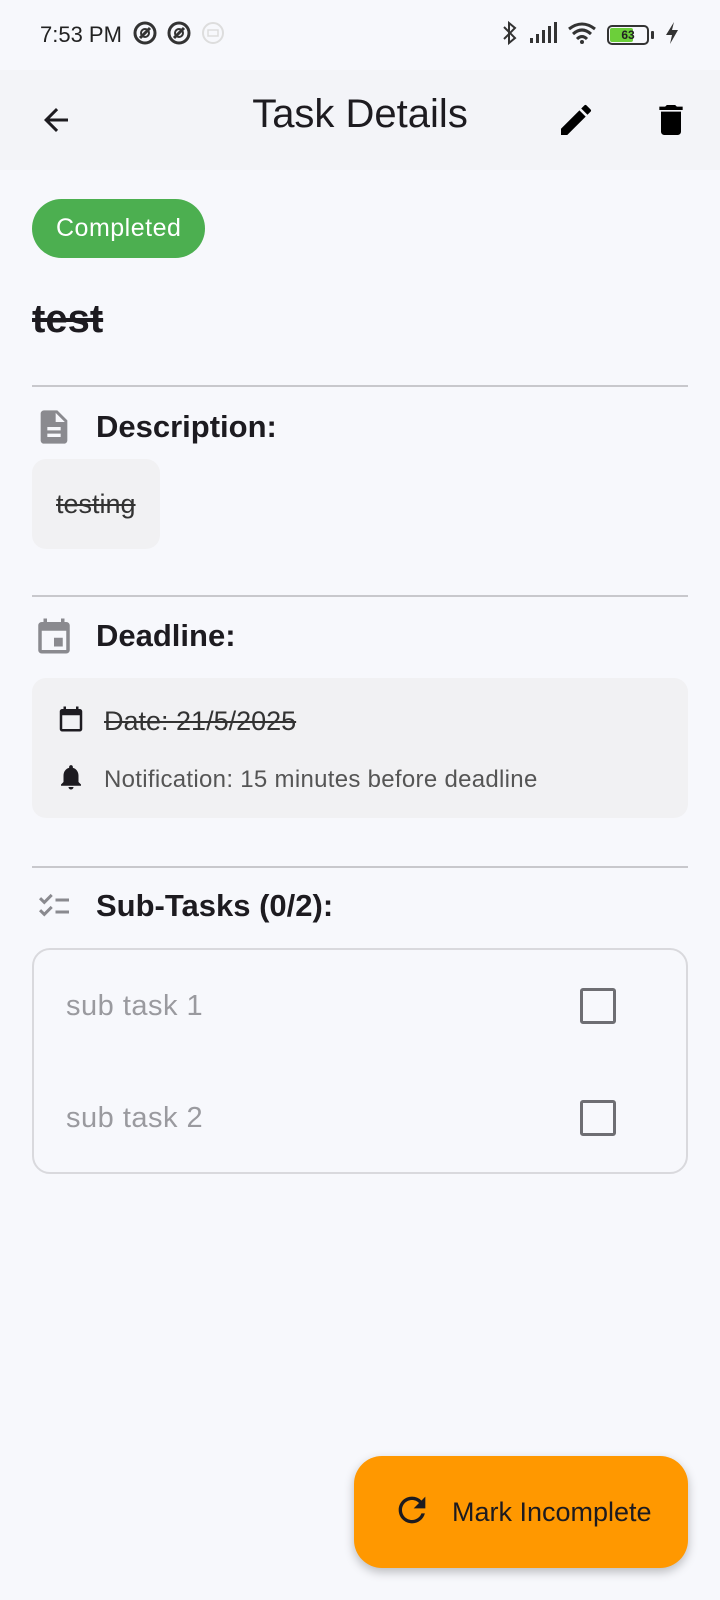  Describe the element at coordinates (81, 34) in the screenshot. I see `status-time: 7:53 PM` at that location.